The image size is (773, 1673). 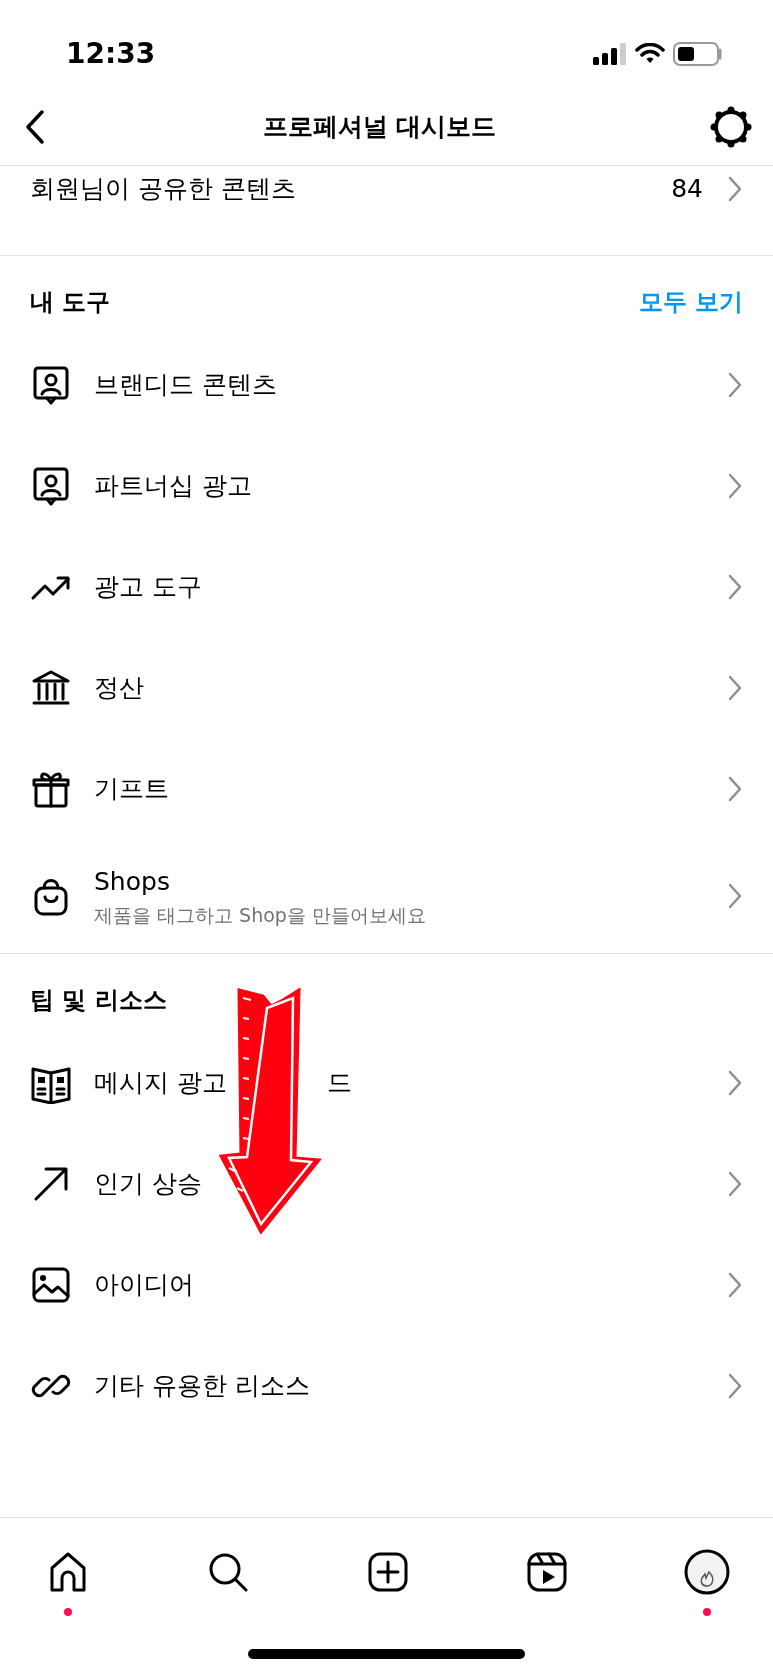 I want to click on page-title: 프로페셔널 대시보드, so click(x=379, y=126).